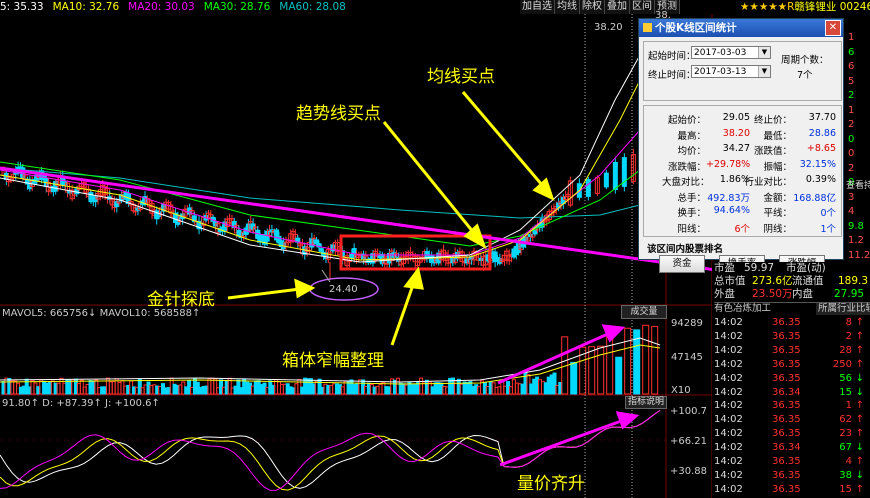 This screenshot has width=870, height=498. What do you see at coordinates (691, 213) in the screenshot?
I see `stat-label: 换手：` at bounding box center [691, 213].